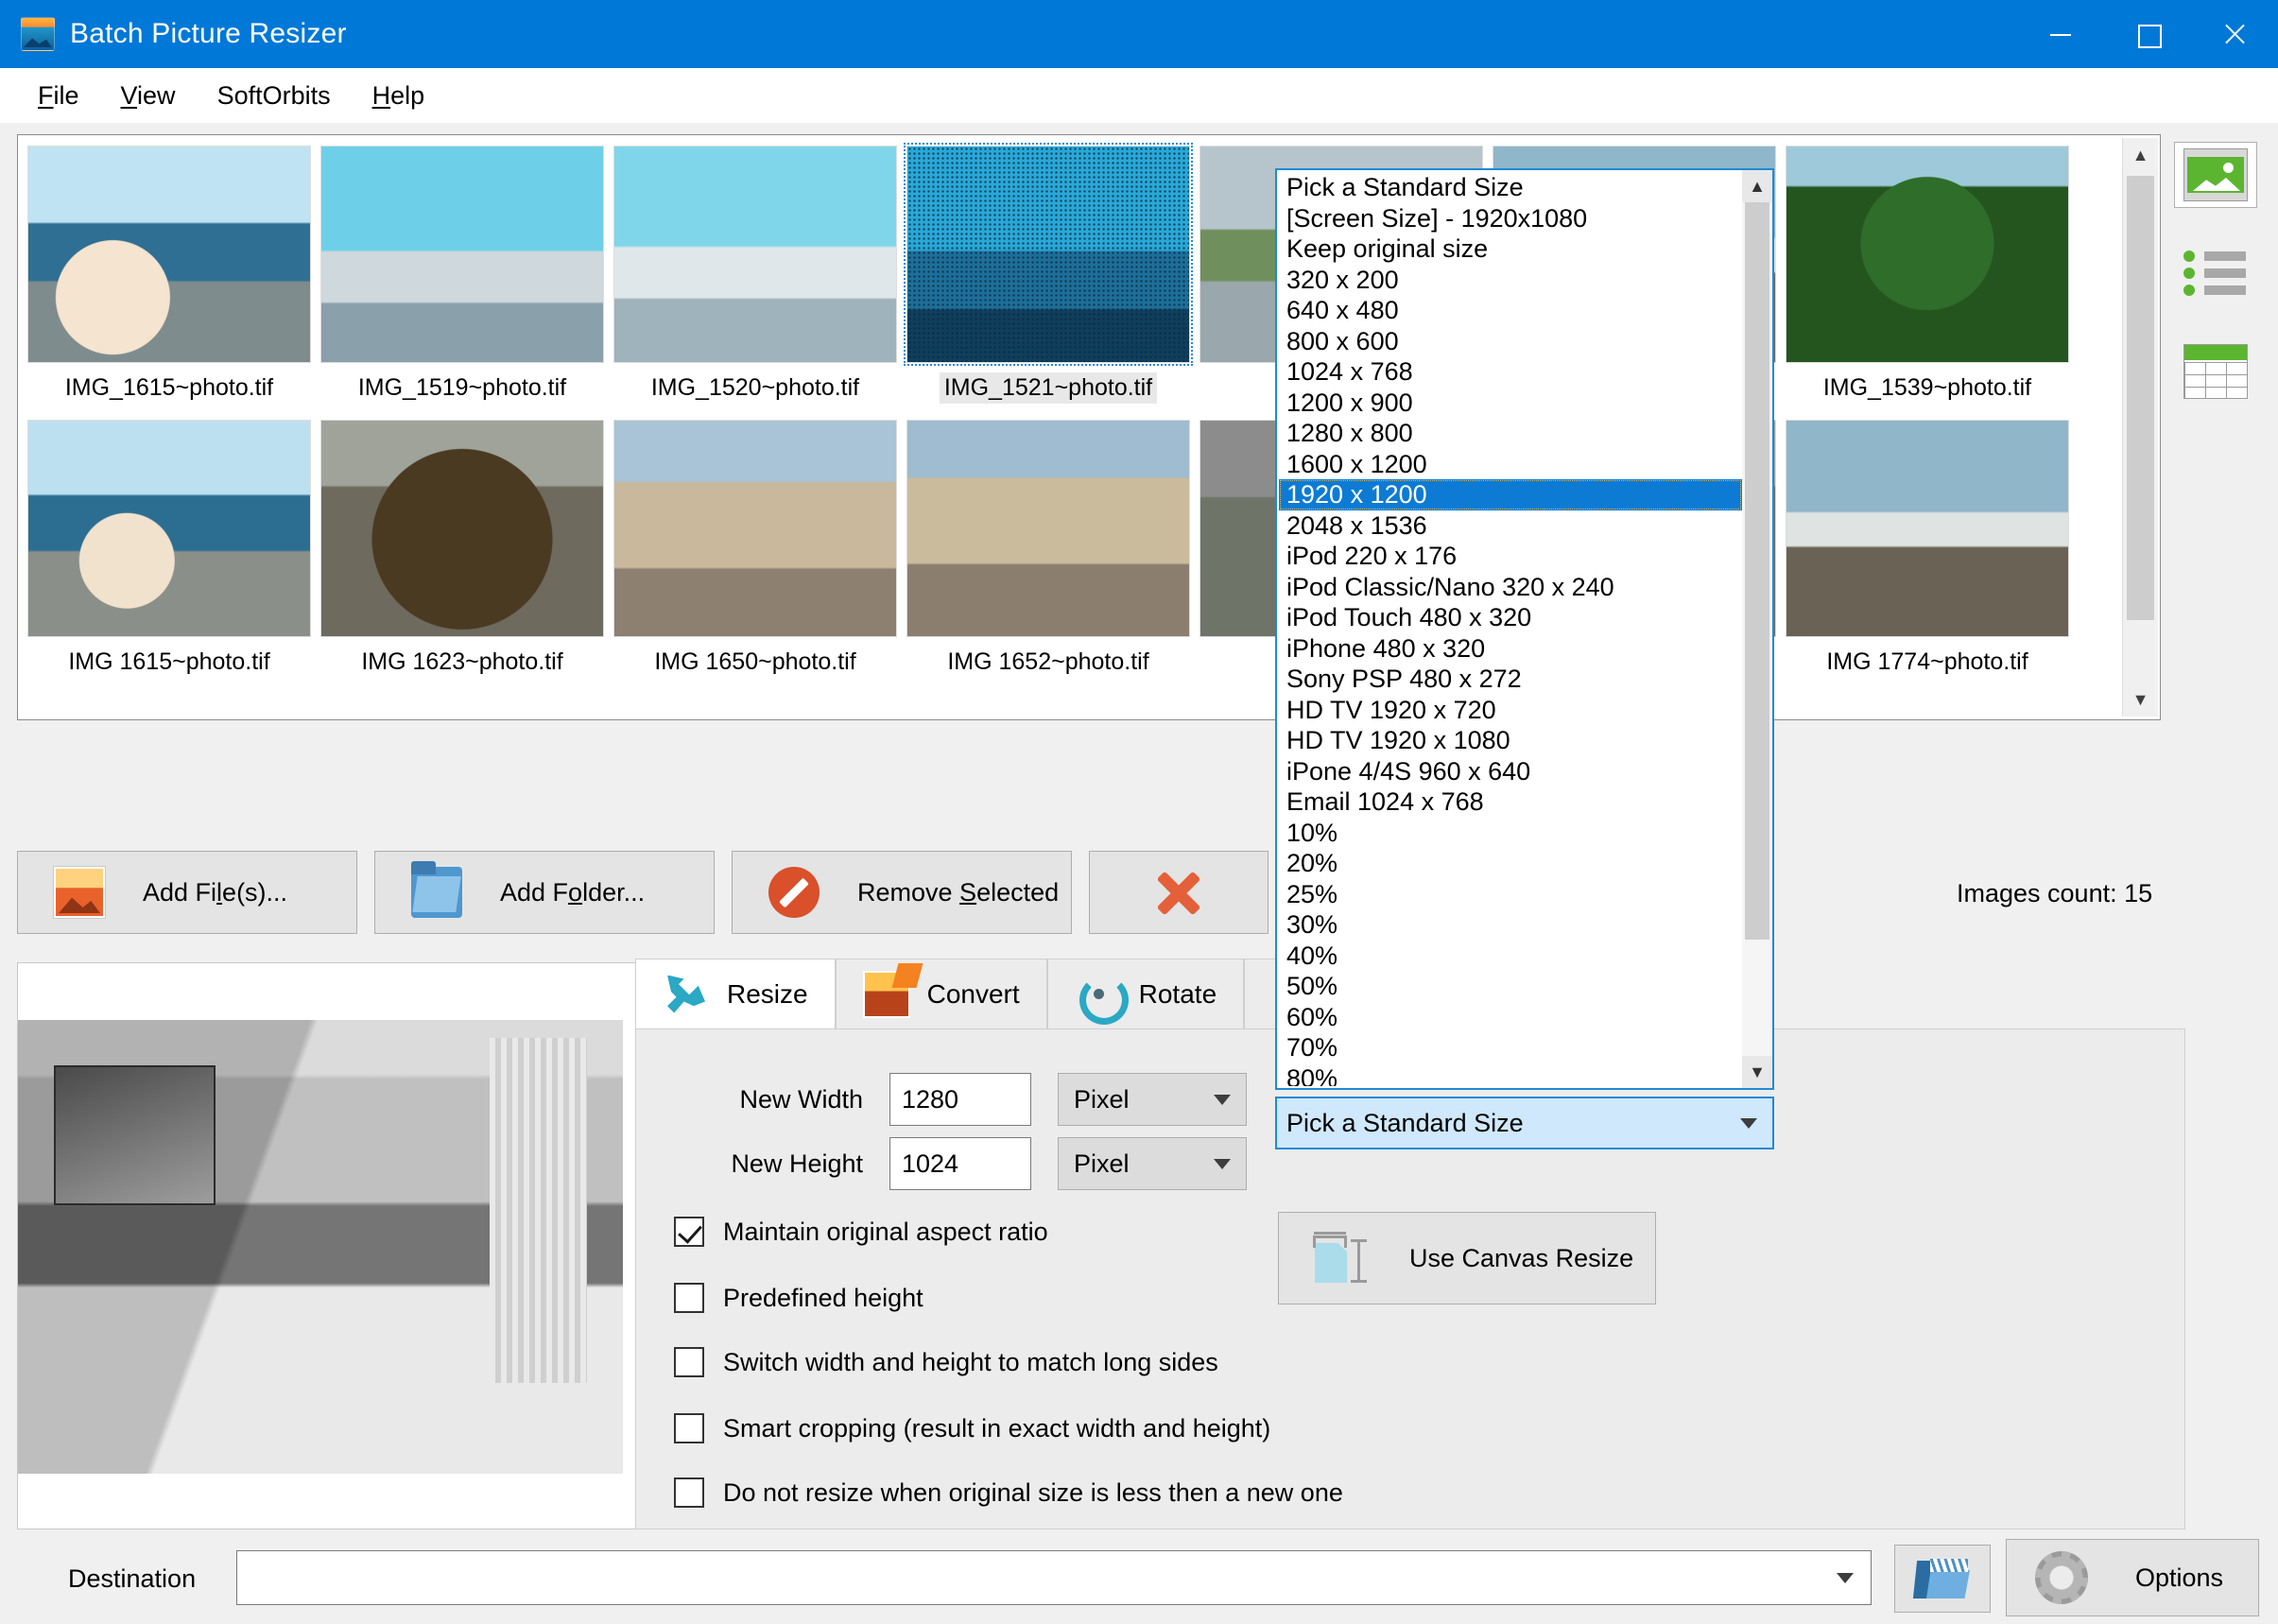 The height and width of the screenshot is (1624, 2278). What do you see at coordinates (58, 96) in the screenshot?
I see `menu-file: File` at bounding box center [58, 96].